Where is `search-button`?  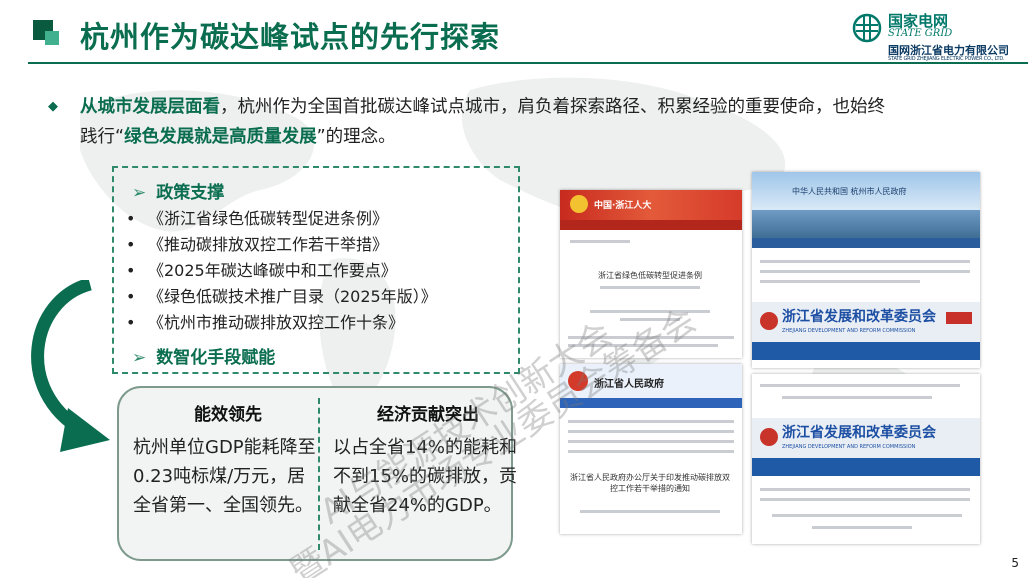
search-button is located at coordinates (959, 318).